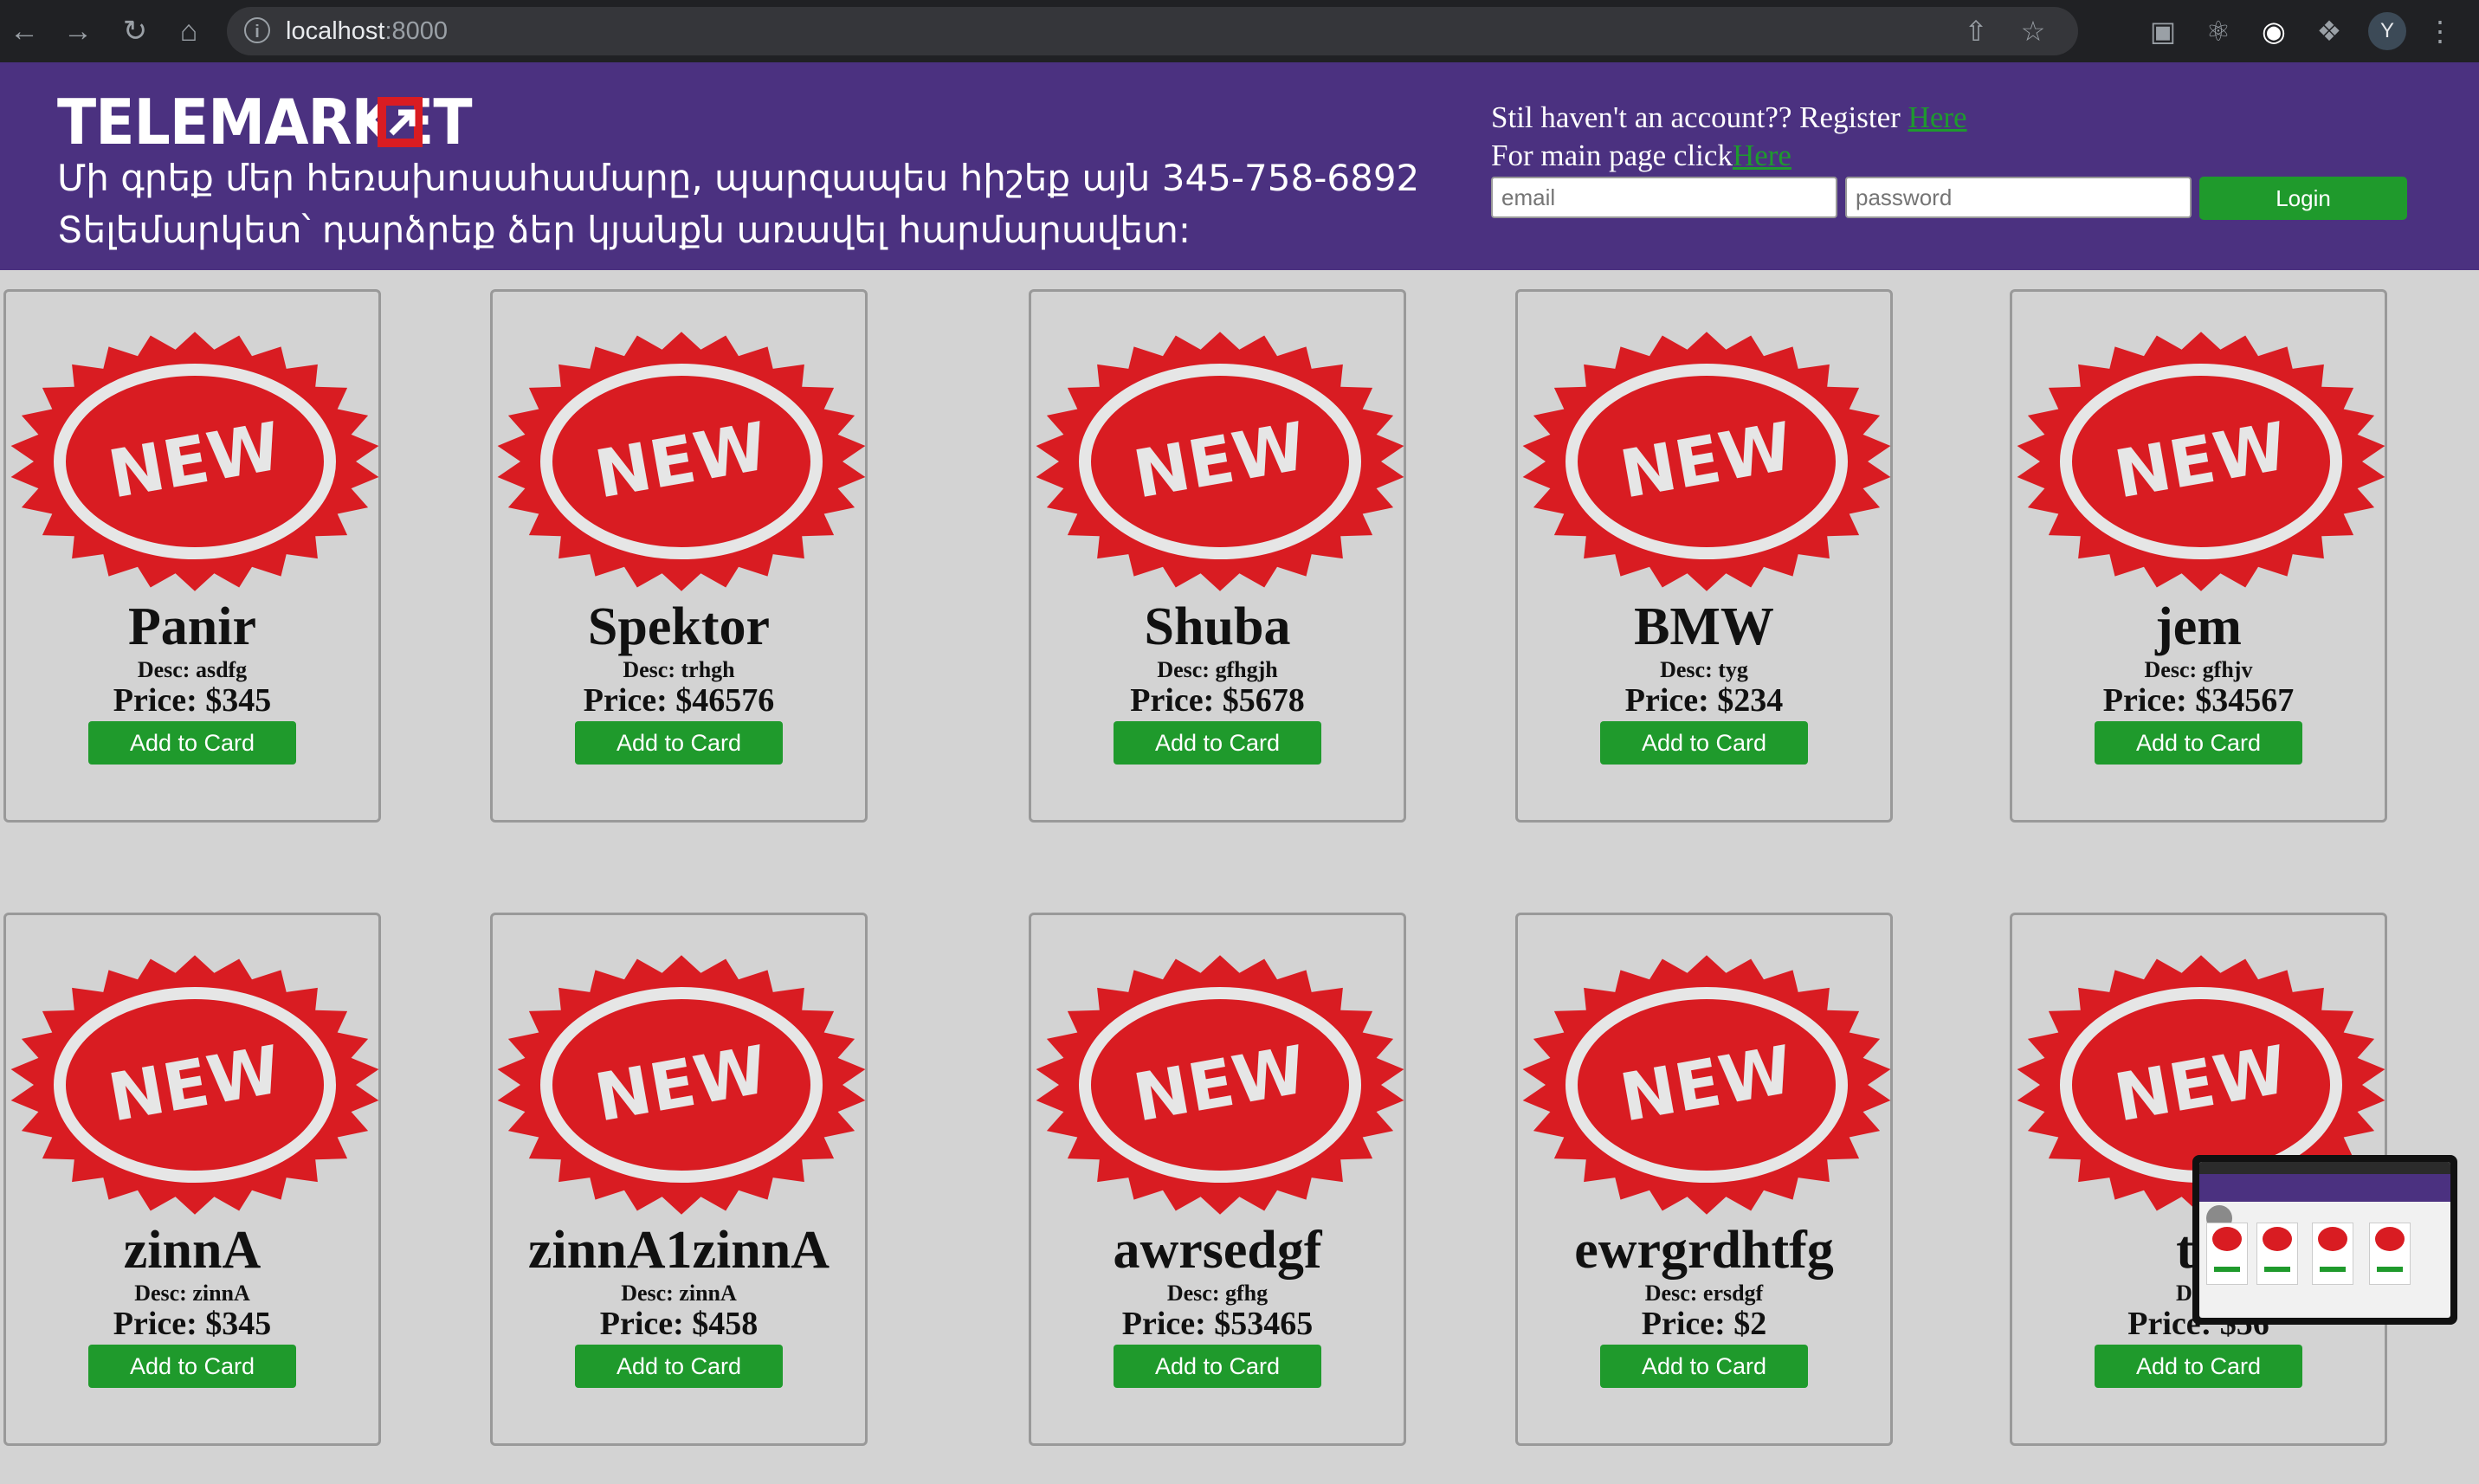  What do you see at coordinates (2387, 31) in the screenshot?
I see `profile-avatar: Y` at bounding box center [2387, 31].